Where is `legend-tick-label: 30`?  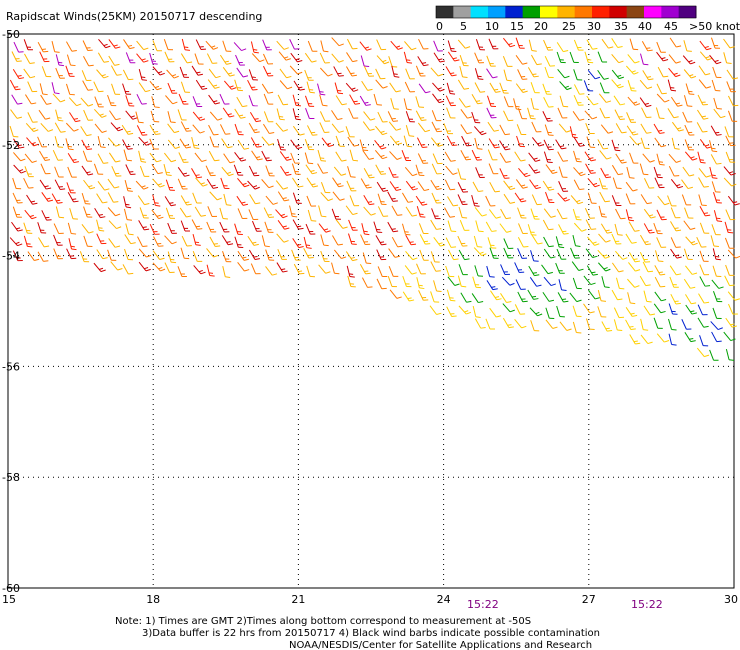
legend-tick-label: 30 is located at coordinates (594, 26).